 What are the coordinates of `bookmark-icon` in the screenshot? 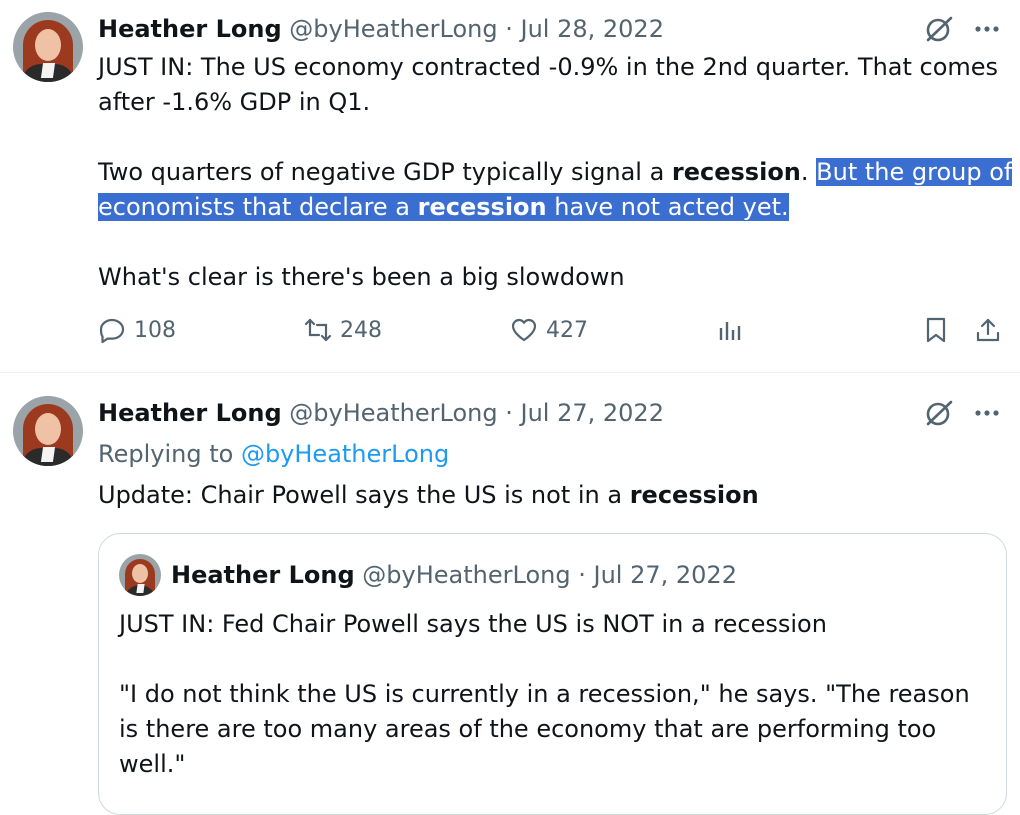 It's located at (936, 330).